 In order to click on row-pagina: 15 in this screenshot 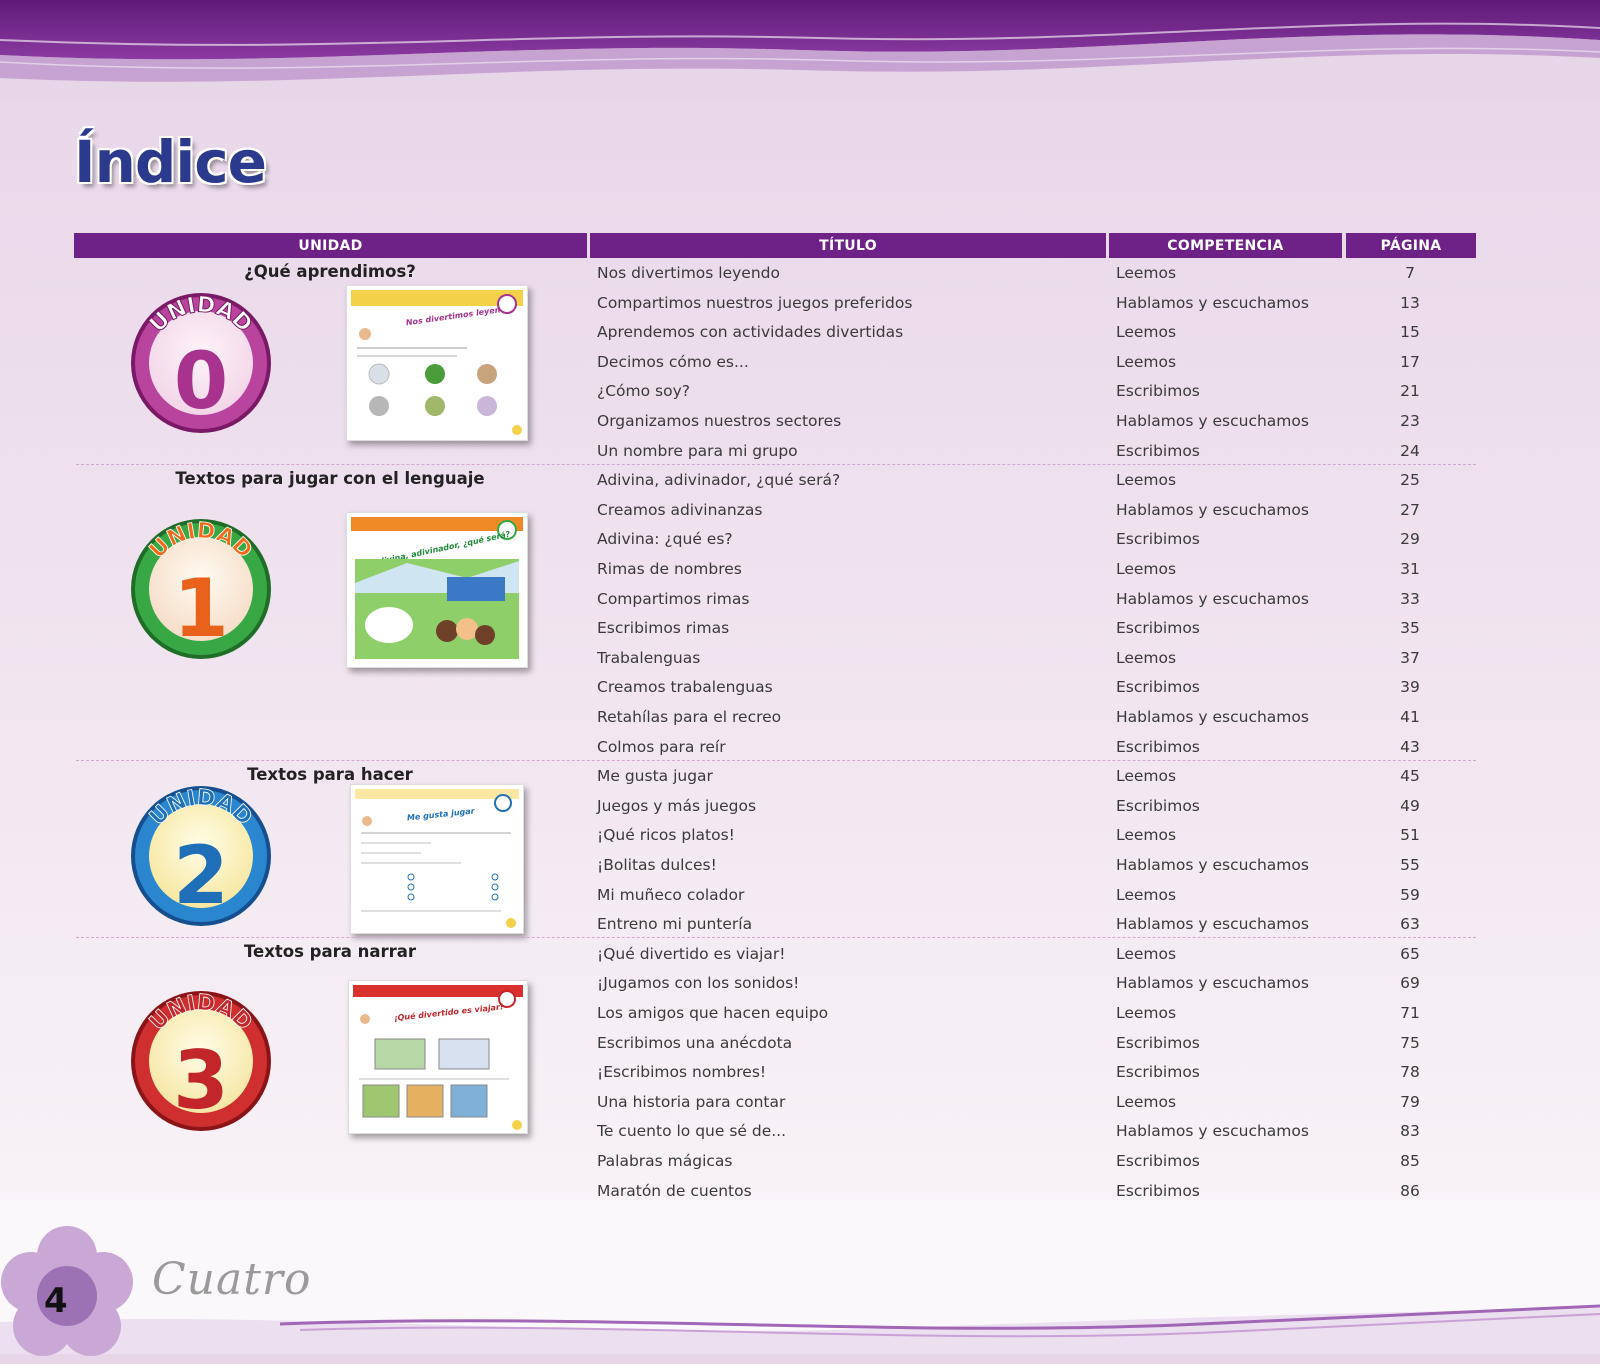, I will do `click(1410, 332)`.